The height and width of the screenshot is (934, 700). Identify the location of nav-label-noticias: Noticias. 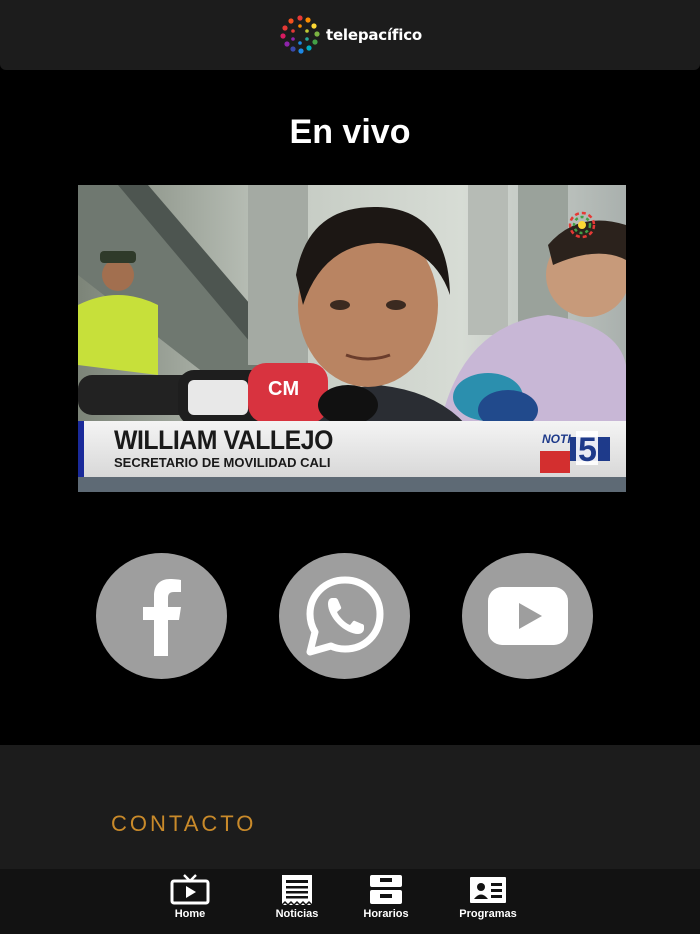
(297, 914).